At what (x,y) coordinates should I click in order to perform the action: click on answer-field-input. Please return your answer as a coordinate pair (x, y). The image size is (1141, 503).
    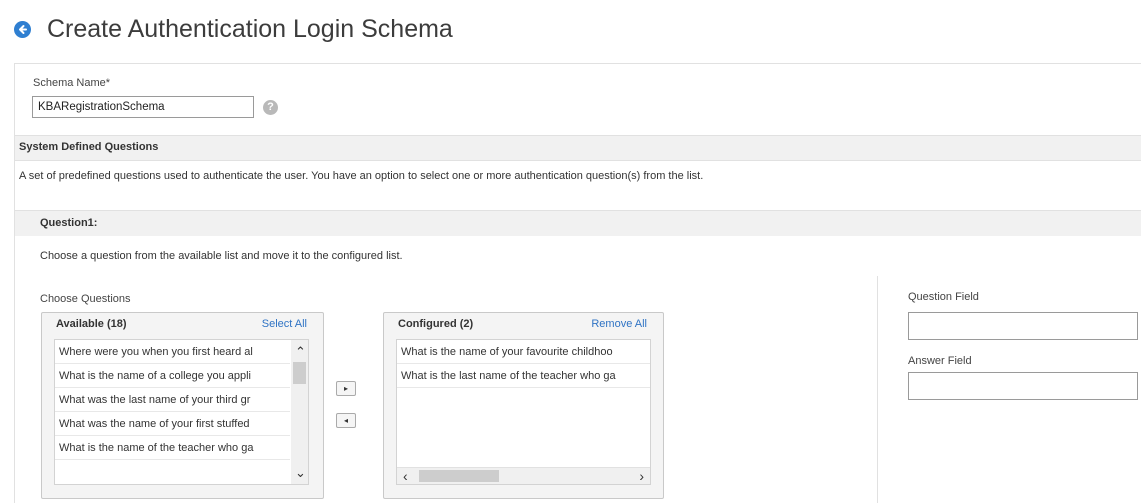
    Looking at the image, I should click on (1023, 386).